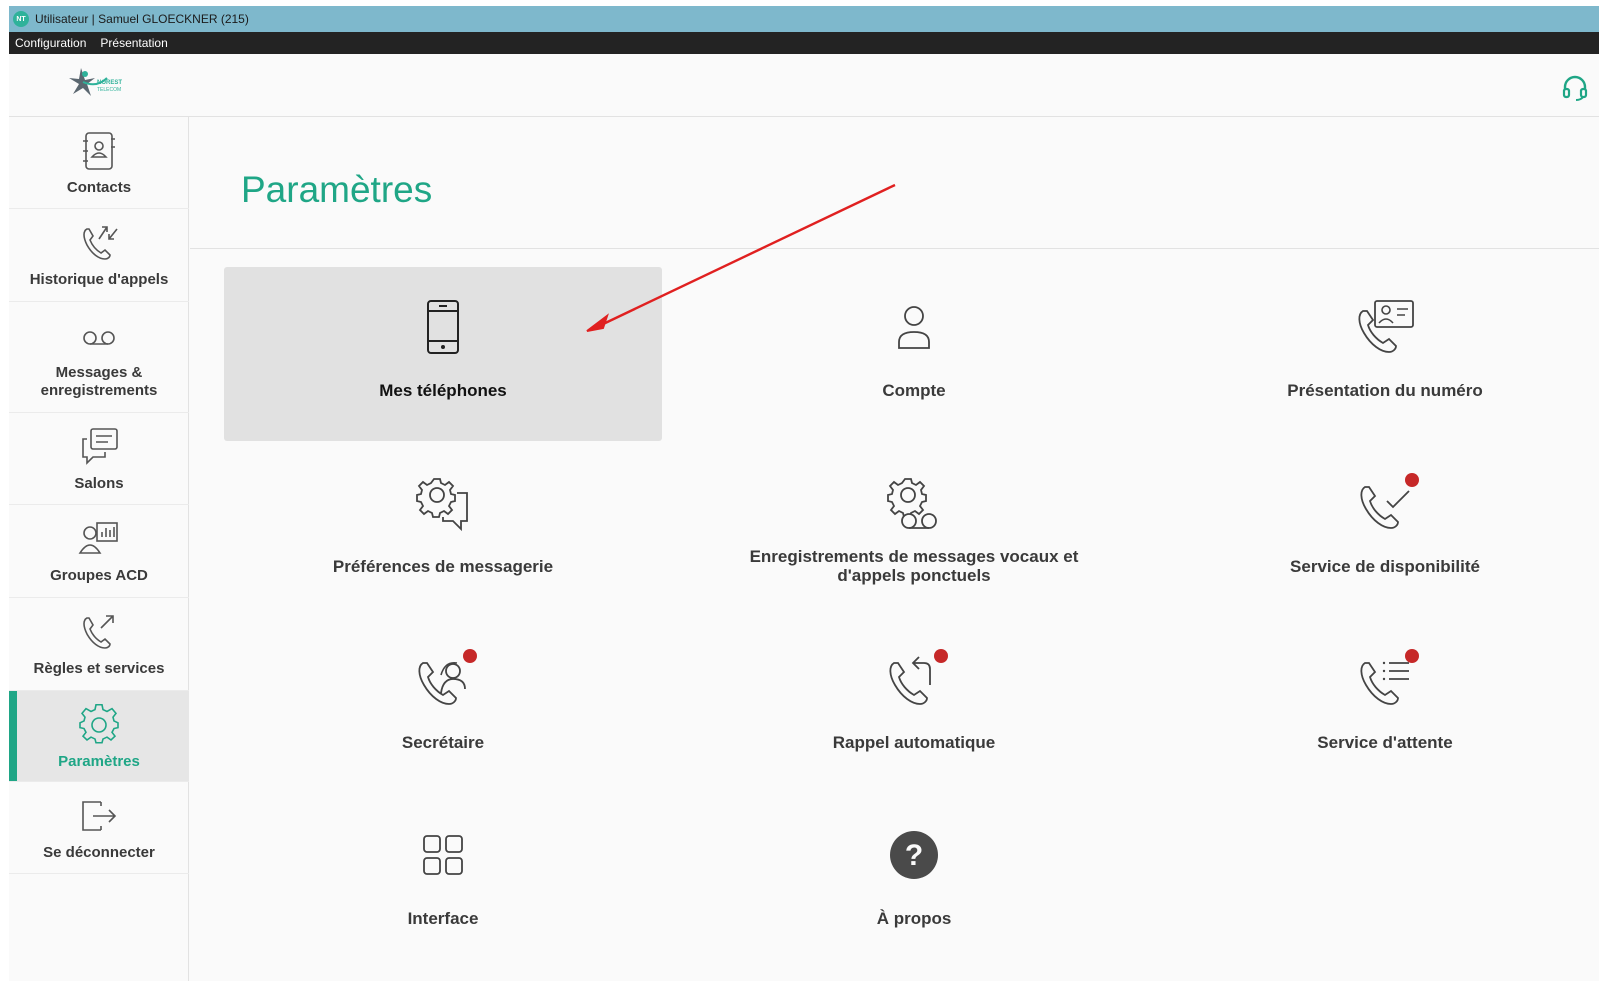  Describe the element at coordinates (443, 327) in the screenshot. I see `mobile-phone-icon` at that location.